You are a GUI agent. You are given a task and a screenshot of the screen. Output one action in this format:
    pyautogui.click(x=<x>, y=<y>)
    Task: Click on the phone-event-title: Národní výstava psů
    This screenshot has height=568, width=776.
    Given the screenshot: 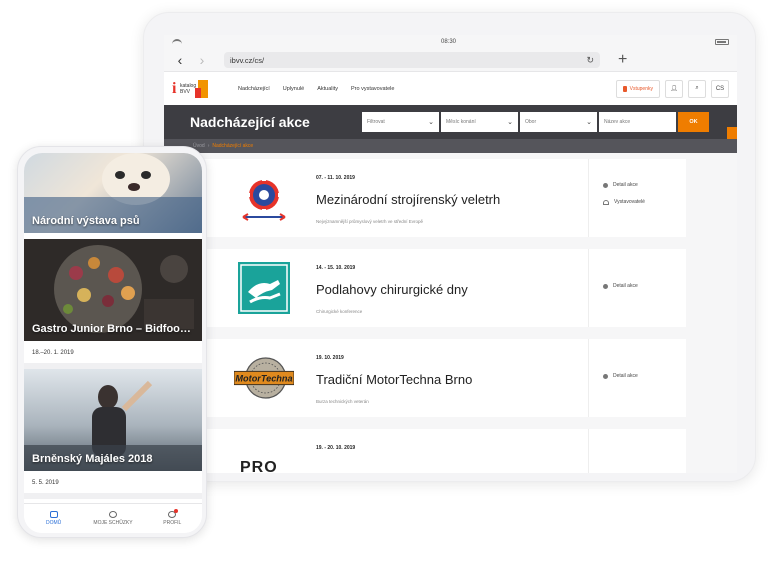 What is the action you would take?
    pyautogui.click(x=86, y=221)
    